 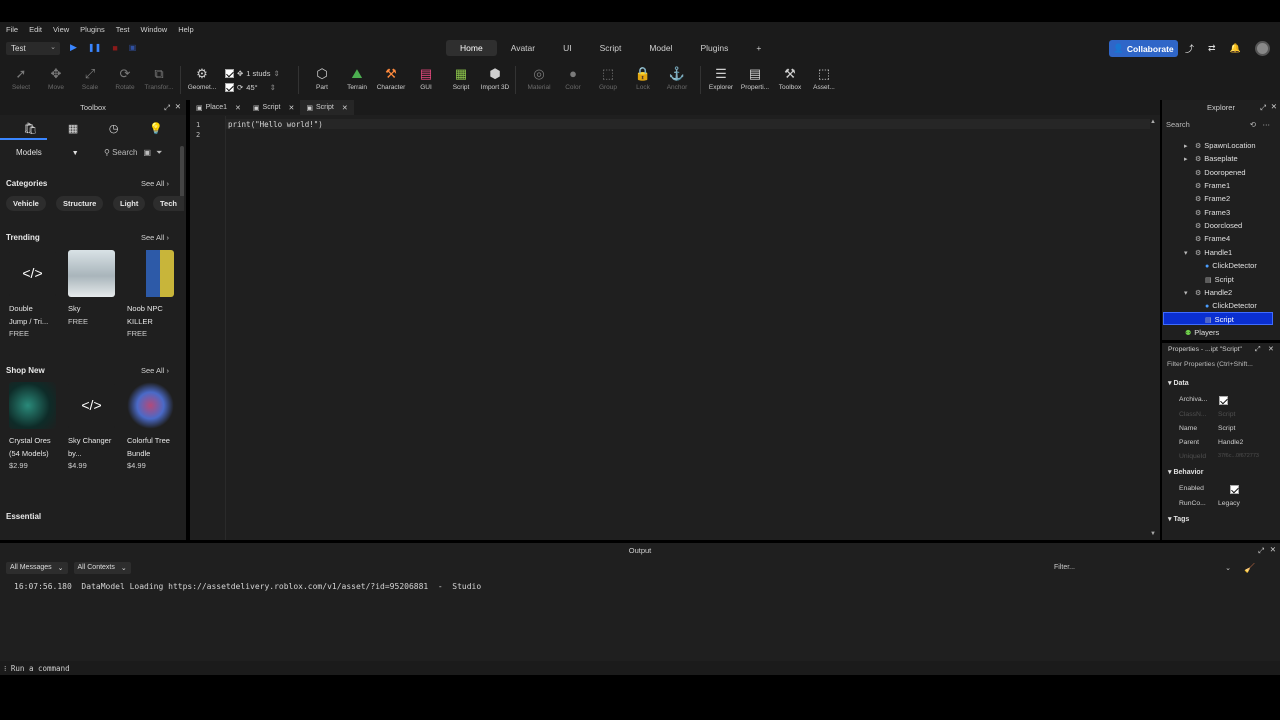 What do you see at coordinates (125, 77) in the screenshot?
I see `rotate-tool: ⟳ Rotate` at bounding box center [125, 77].